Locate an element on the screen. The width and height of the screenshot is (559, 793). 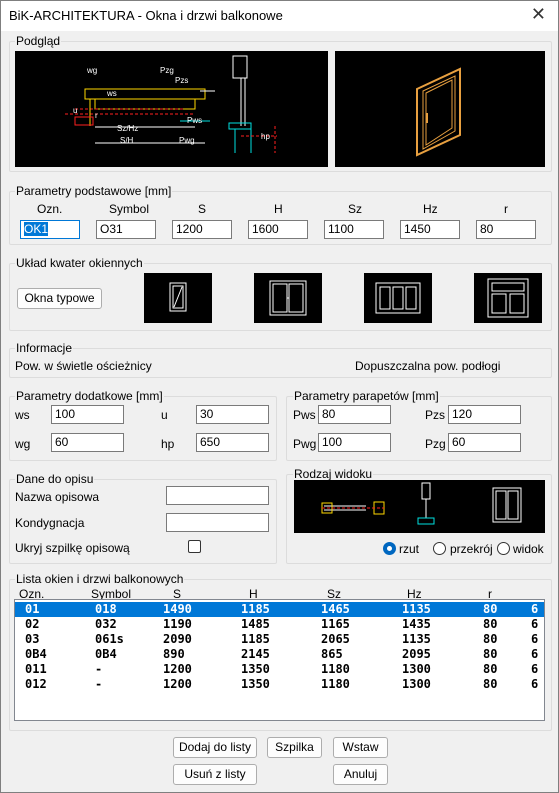
typical-windows-button: Okna typowe is located at coordinates (59, 298).